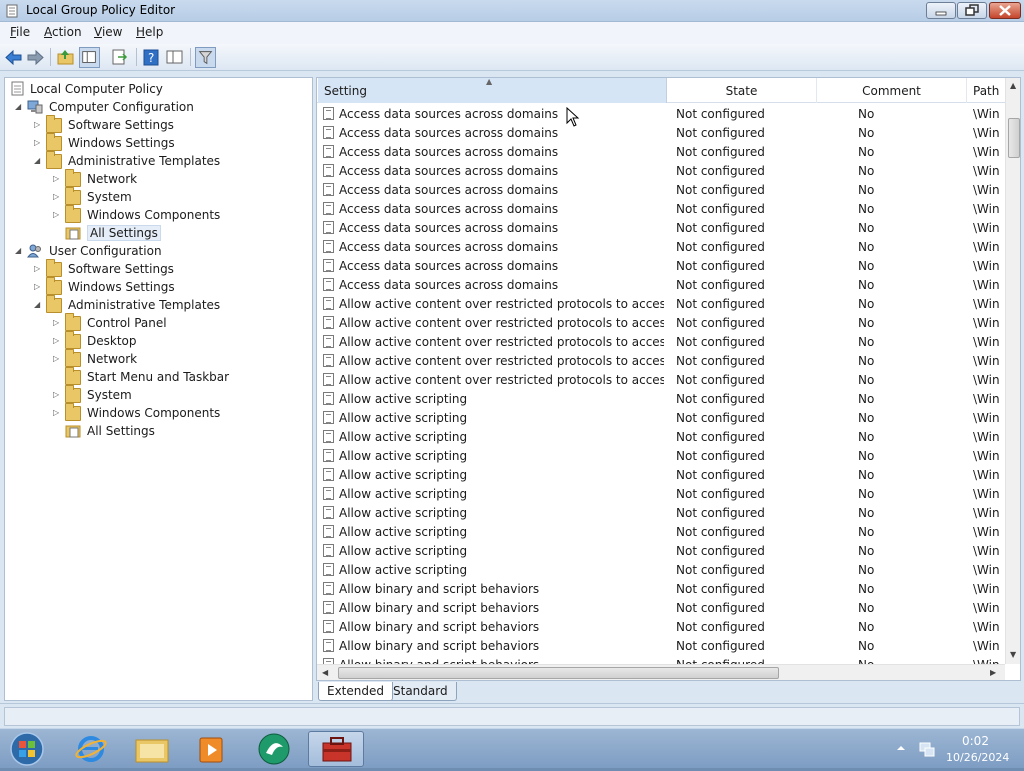  What do you see at coordinates (1013, 654) in the screenshot?
I see `scroll-down-icon: ▼` at bounding box center [1013, 654].